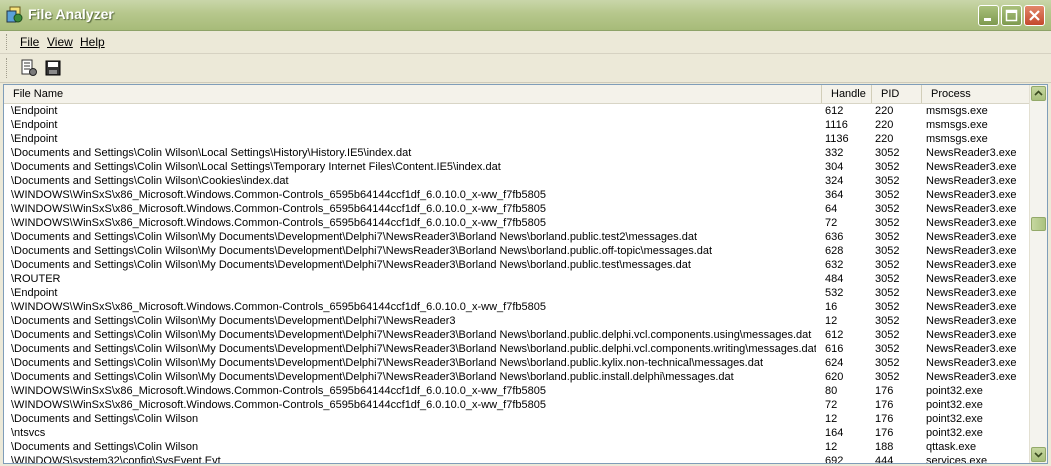 The height and width of the screenshot is (466, 1051). I want to click on column-header-handle: Handle, so click(847, 94).